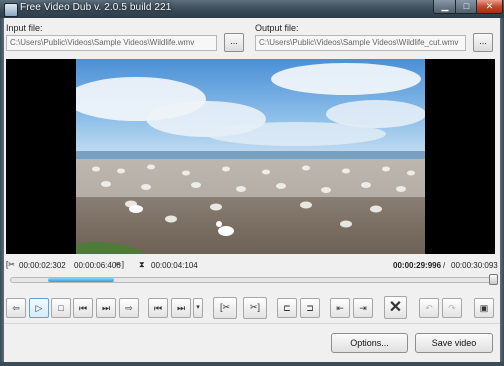 This screenshot has width=504, height=366. I want to click on redo-button: ↷, so click(452, 308).